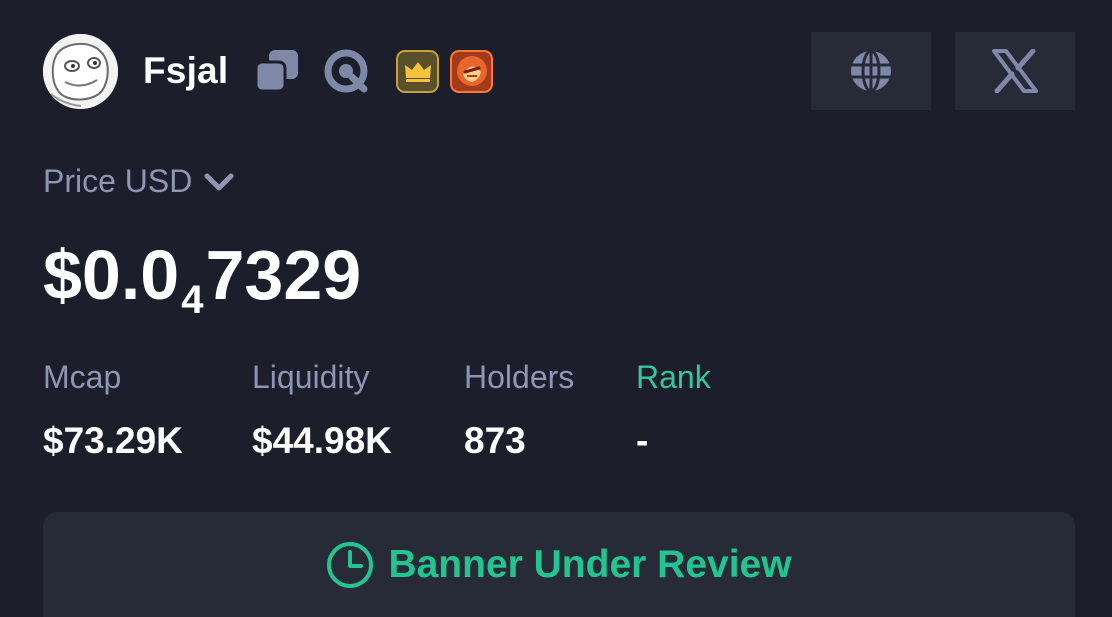  What do you see at coordinates (82, 377) in the screenshot?
I see `stat-mcap-label: Mcap` at bounding box center [82, 377].